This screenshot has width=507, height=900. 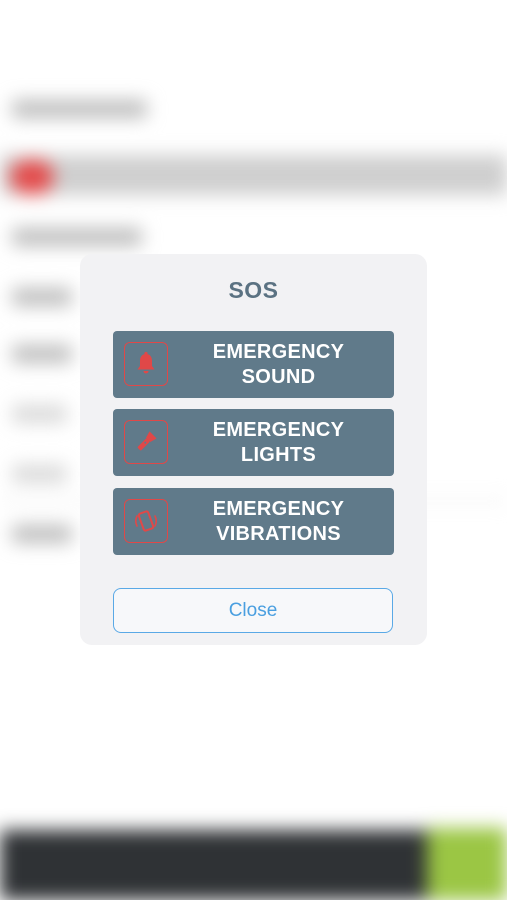 I want to click on emergency-sound-button: EMERGENCY SOUND, so click(x=253, y=364).